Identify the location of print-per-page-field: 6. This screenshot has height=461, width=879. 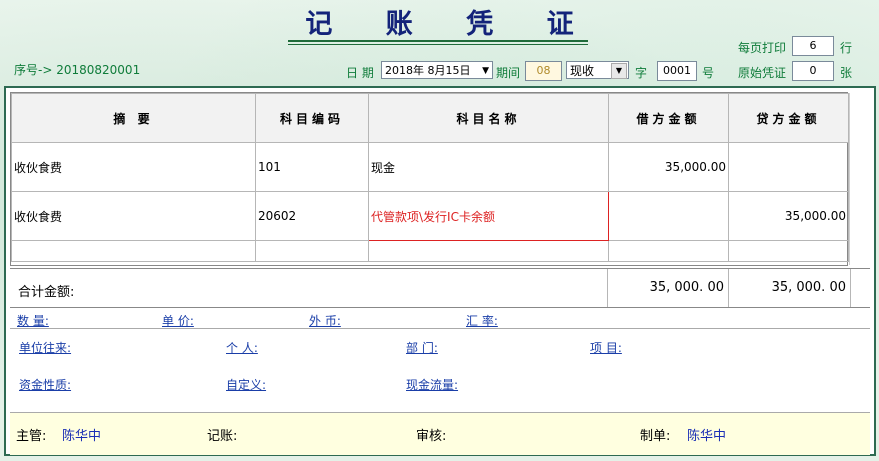
(813, 46).